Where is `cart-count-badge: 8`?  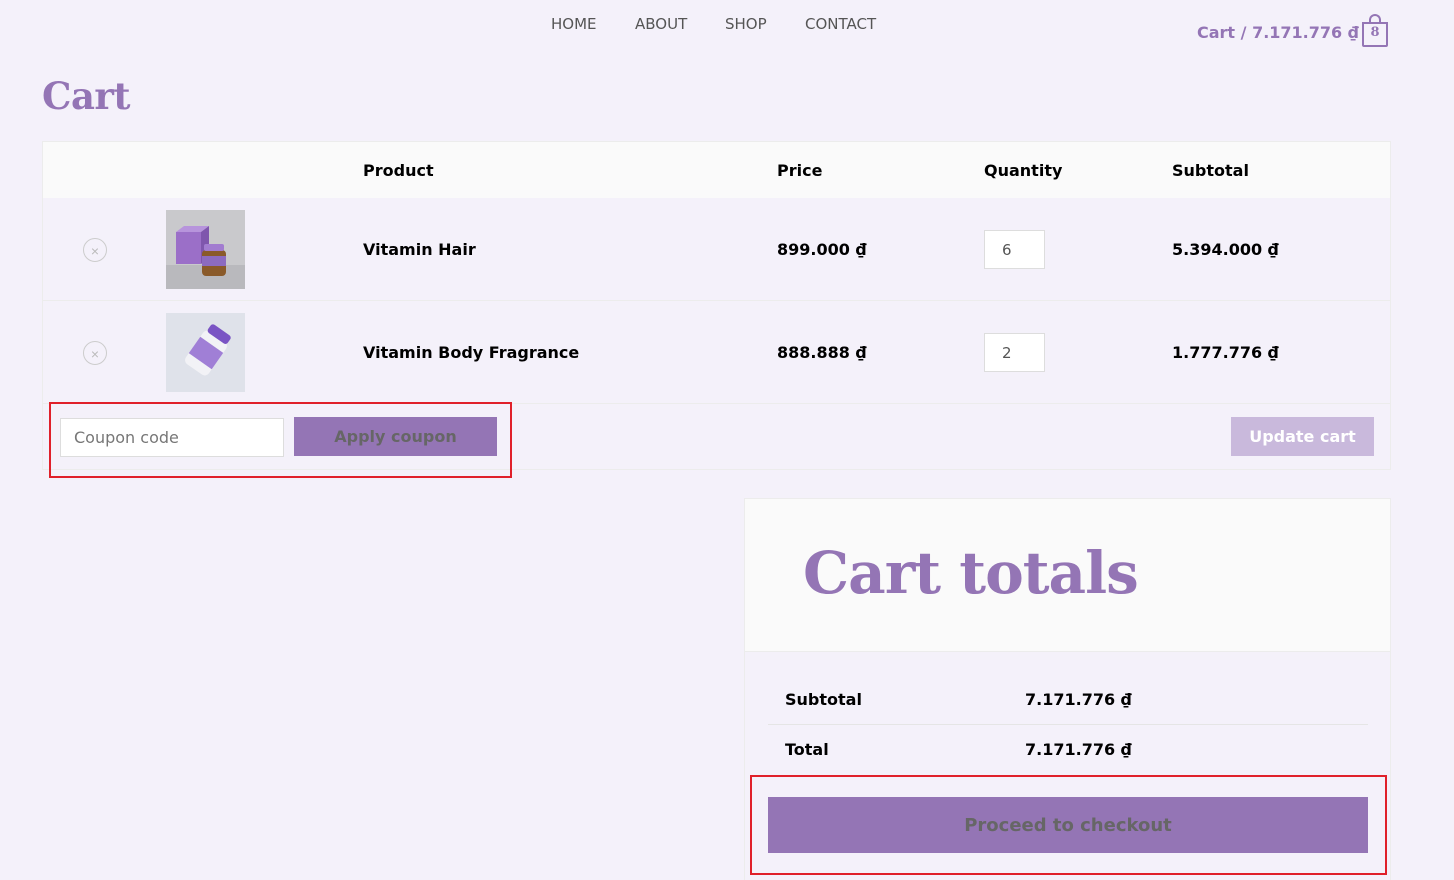
cart-count-badge: 8 is located at coordinates (1375, 32).